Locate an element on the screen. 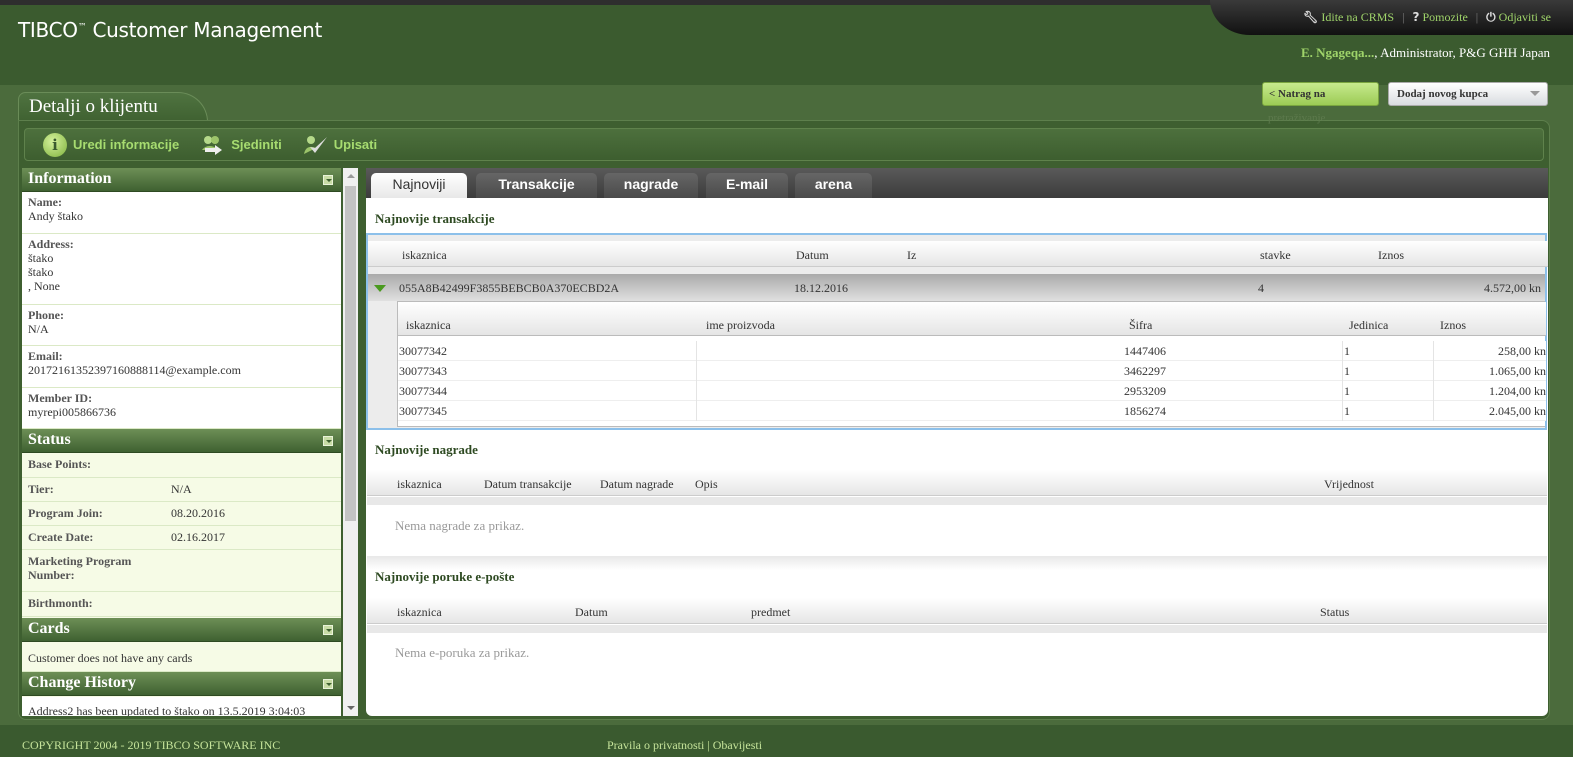  table-row: 30077345 1856274 1 2.045,00 kn is located at coordinates (972, 411).